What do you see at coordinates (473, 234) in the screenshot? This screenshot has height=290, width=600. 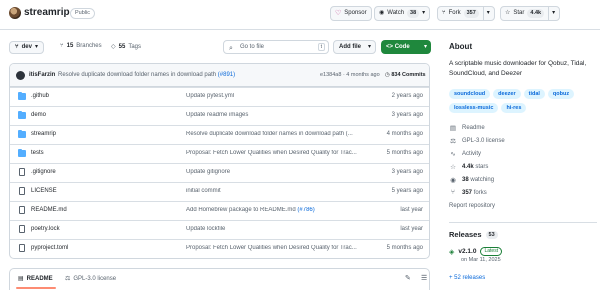 I see `releases-heading: Releases 53` at bounding box center [473, 234].